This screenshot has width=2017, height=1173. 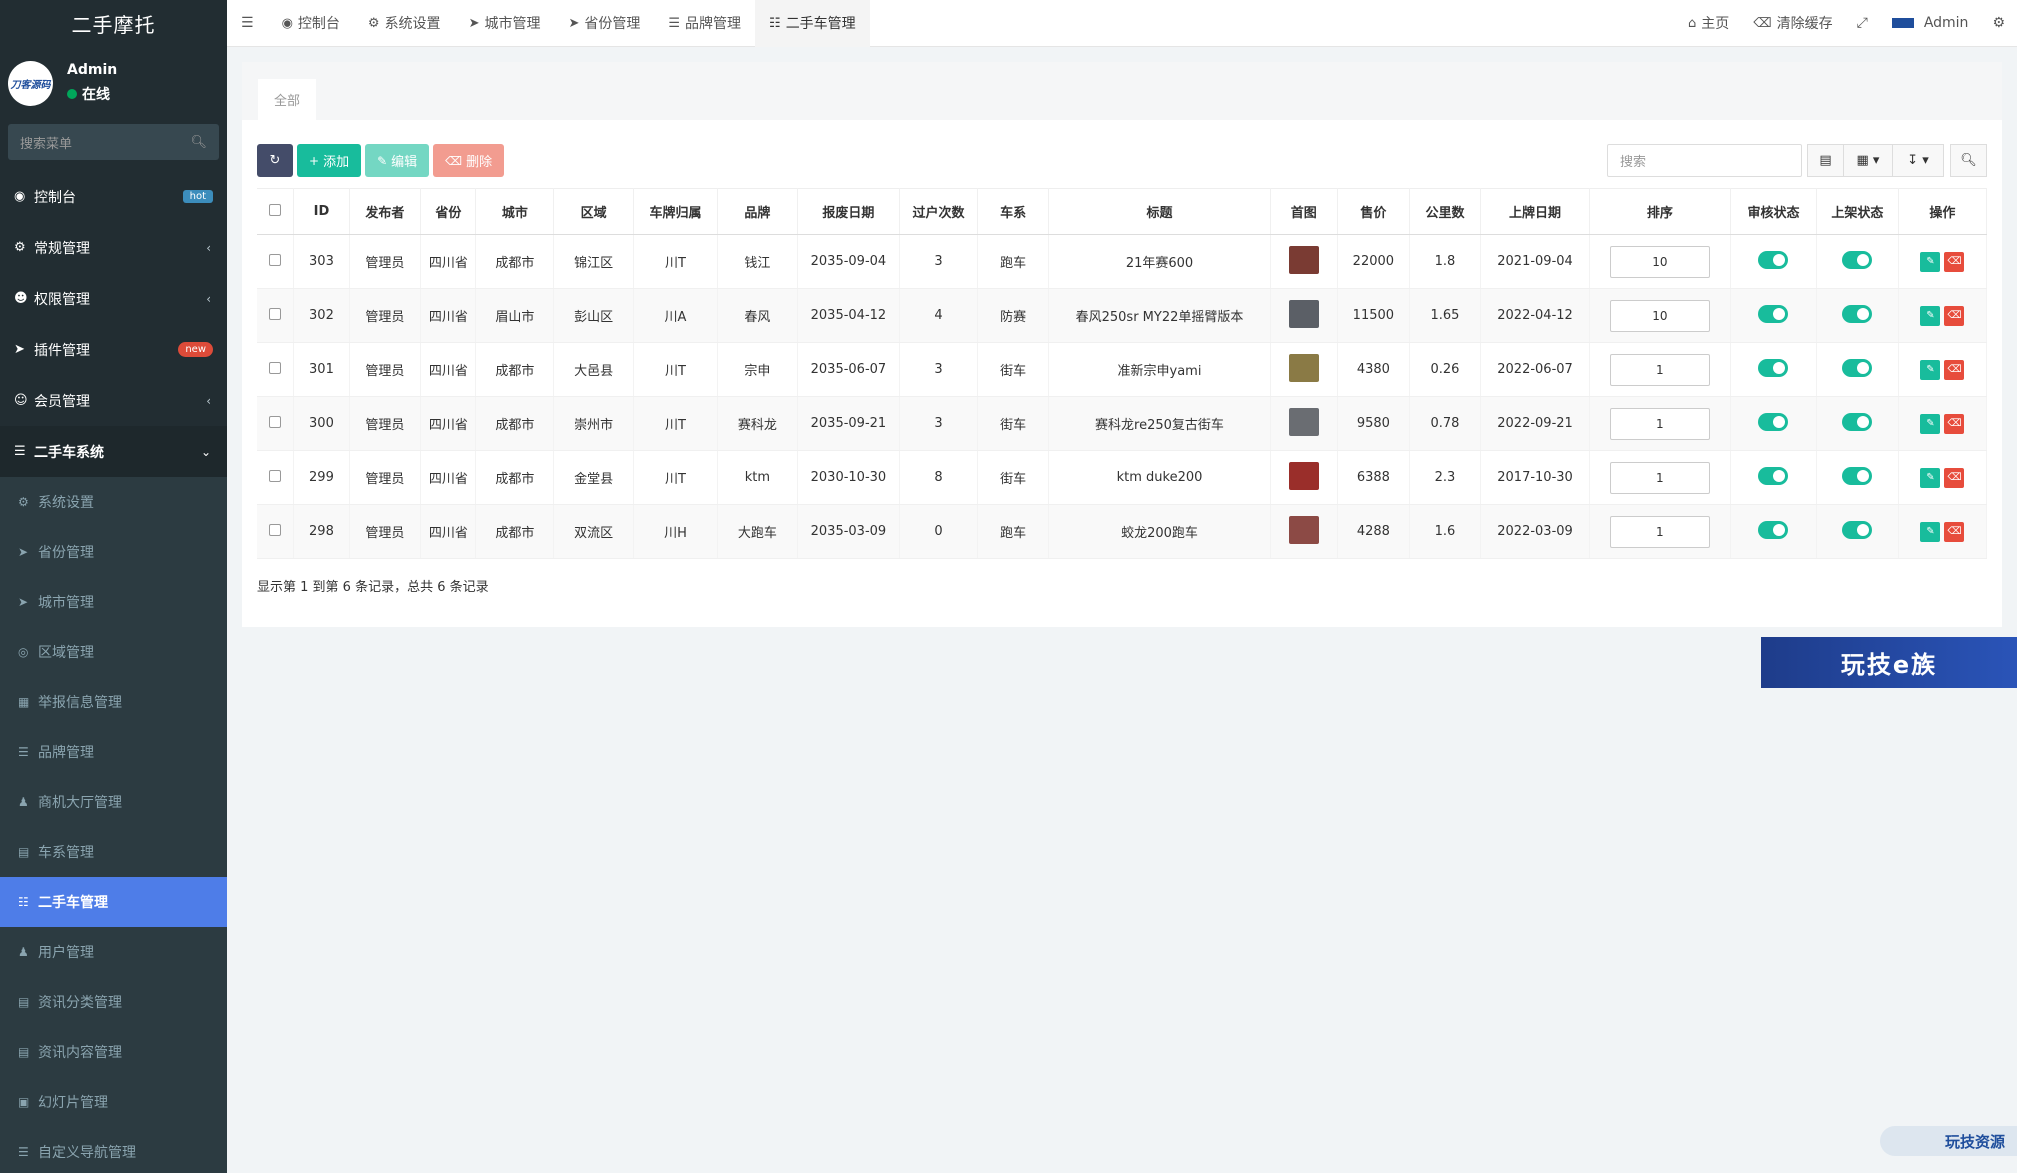 I want to click on sidebar-item-brand: ☰ 品牌管理, so click(x=113, y=752).